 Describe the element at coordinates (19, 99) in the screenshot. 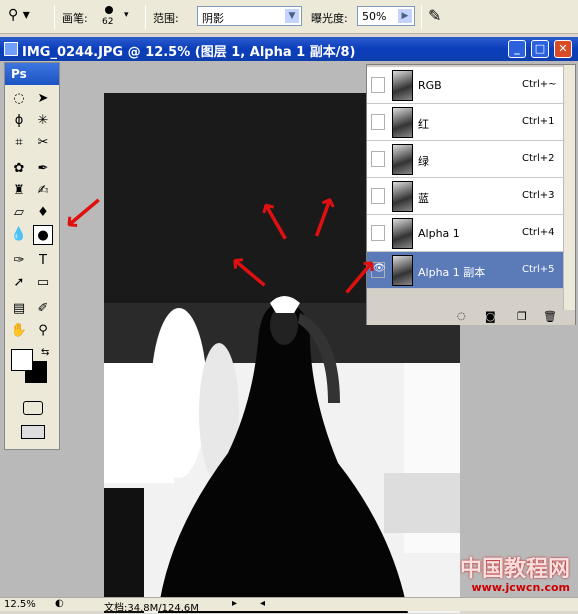

I see `marquee-icon: ◌` at that location.